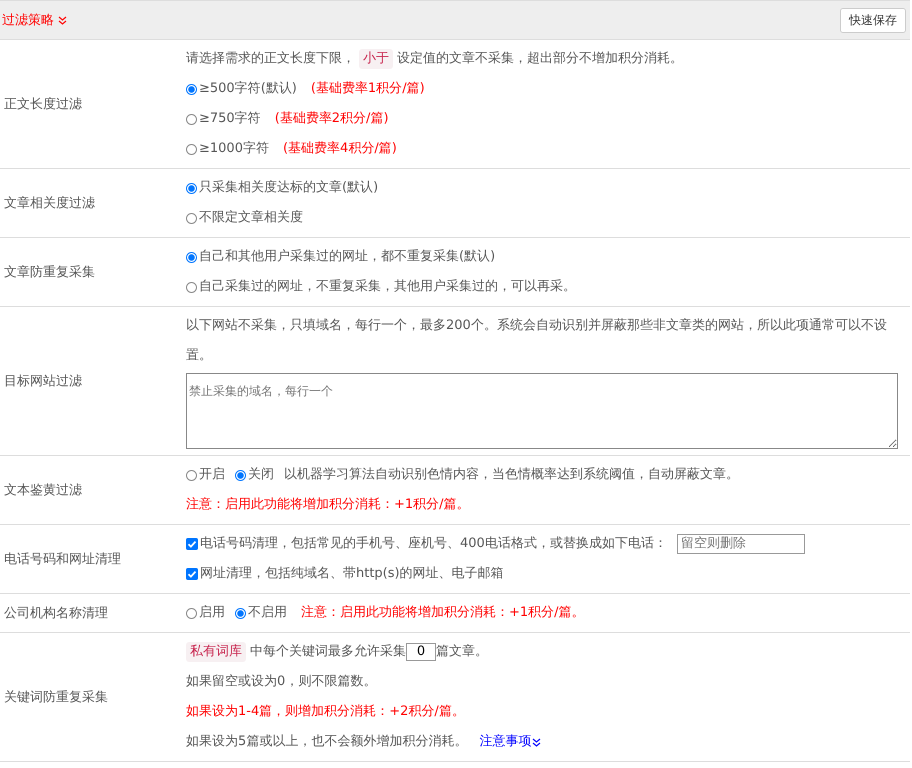 The height and width of the screenshot is (768, 912). Describe the element at coordinates (740, 544) in the screenshot. I see `phone-input-field: 留空则删除` at that location.